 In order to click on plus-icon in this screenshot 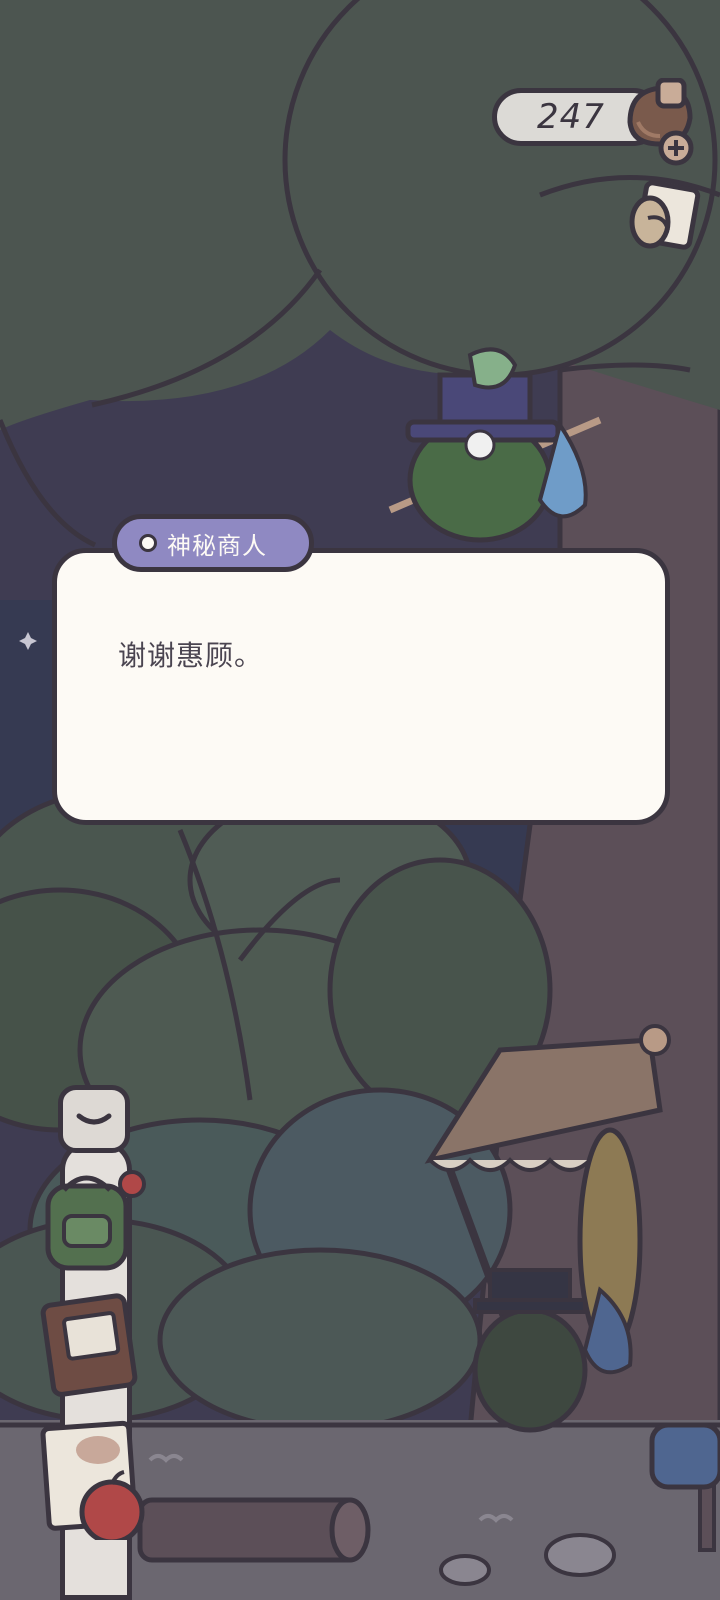, I will do `click(676, 148)`.